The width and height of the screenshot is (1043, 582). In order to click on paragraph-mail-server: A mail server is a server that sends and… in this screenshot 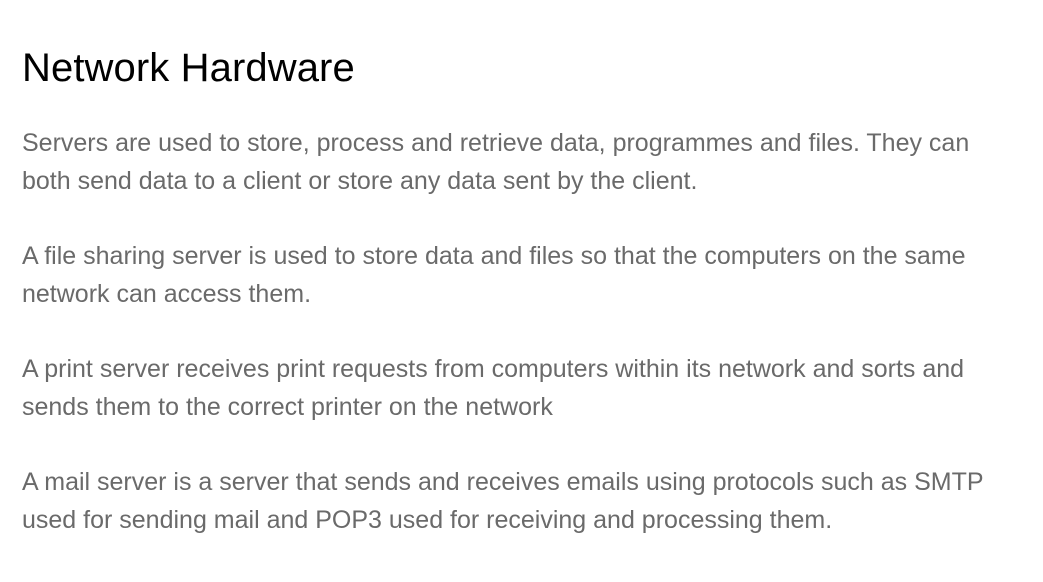, I will do `click(503, 501)`.